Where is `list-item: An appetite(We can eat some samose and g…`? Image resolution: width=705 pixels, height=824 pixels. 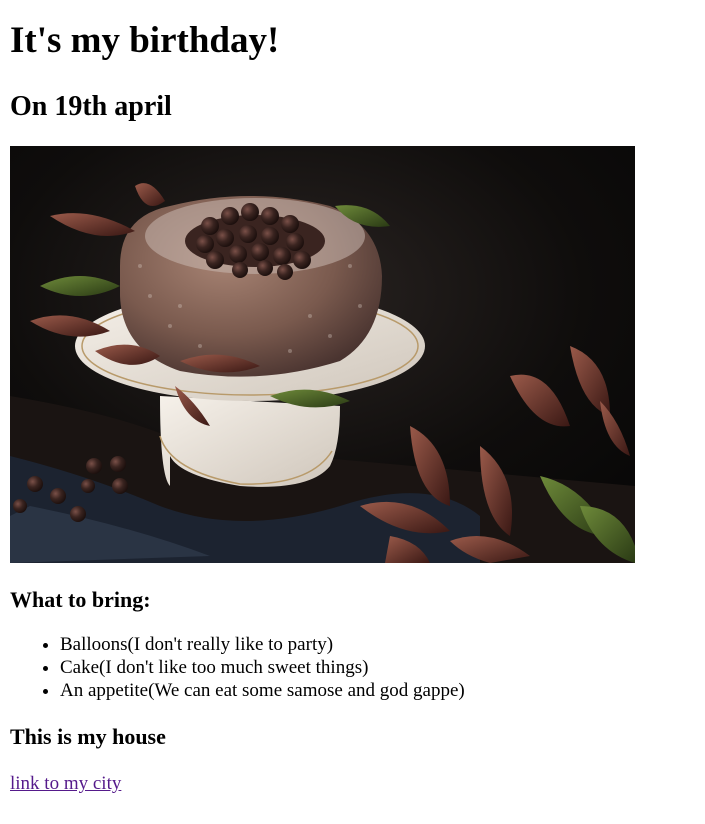 list-item: An appetite(We can eat some samose and g… is located at coordinates (380, 690).